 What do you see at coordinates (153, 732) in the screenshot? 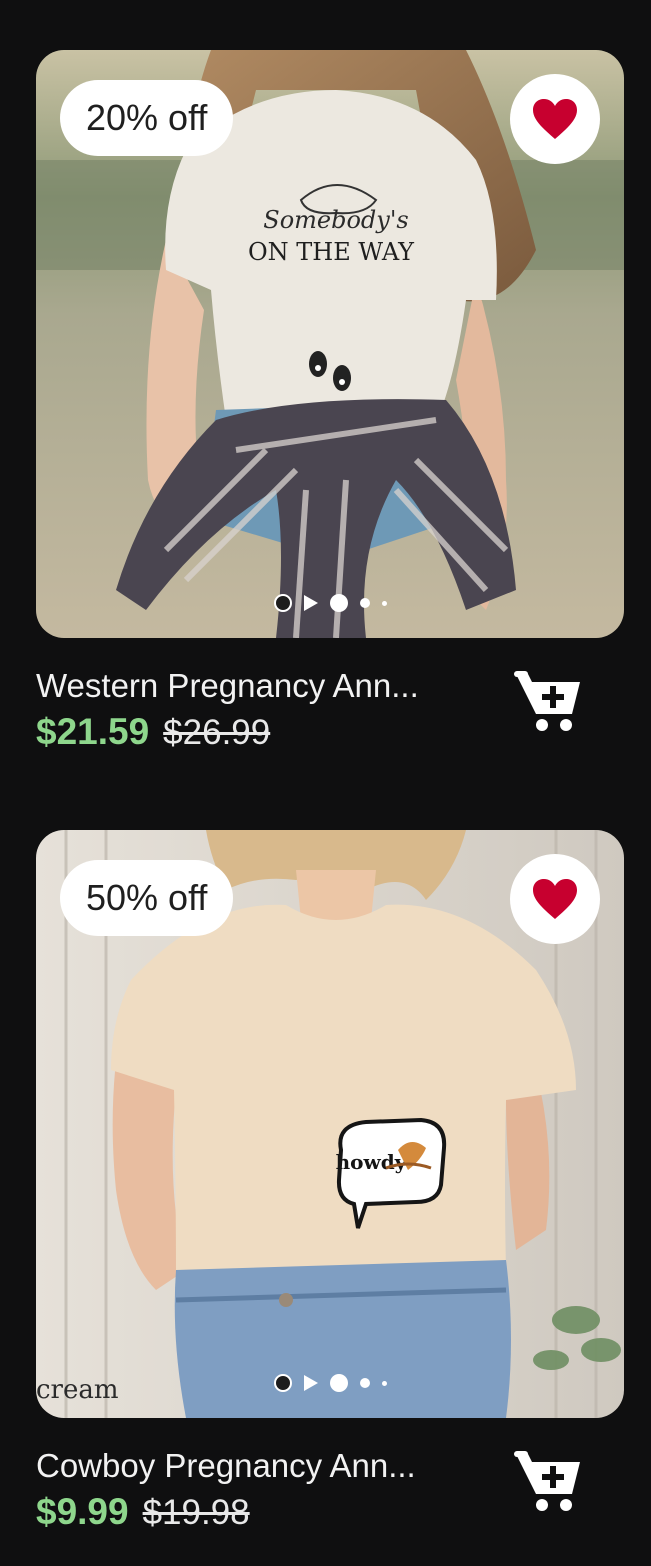
I see `price-row: $21.59 $26.99` at bounding box center [153, 732].